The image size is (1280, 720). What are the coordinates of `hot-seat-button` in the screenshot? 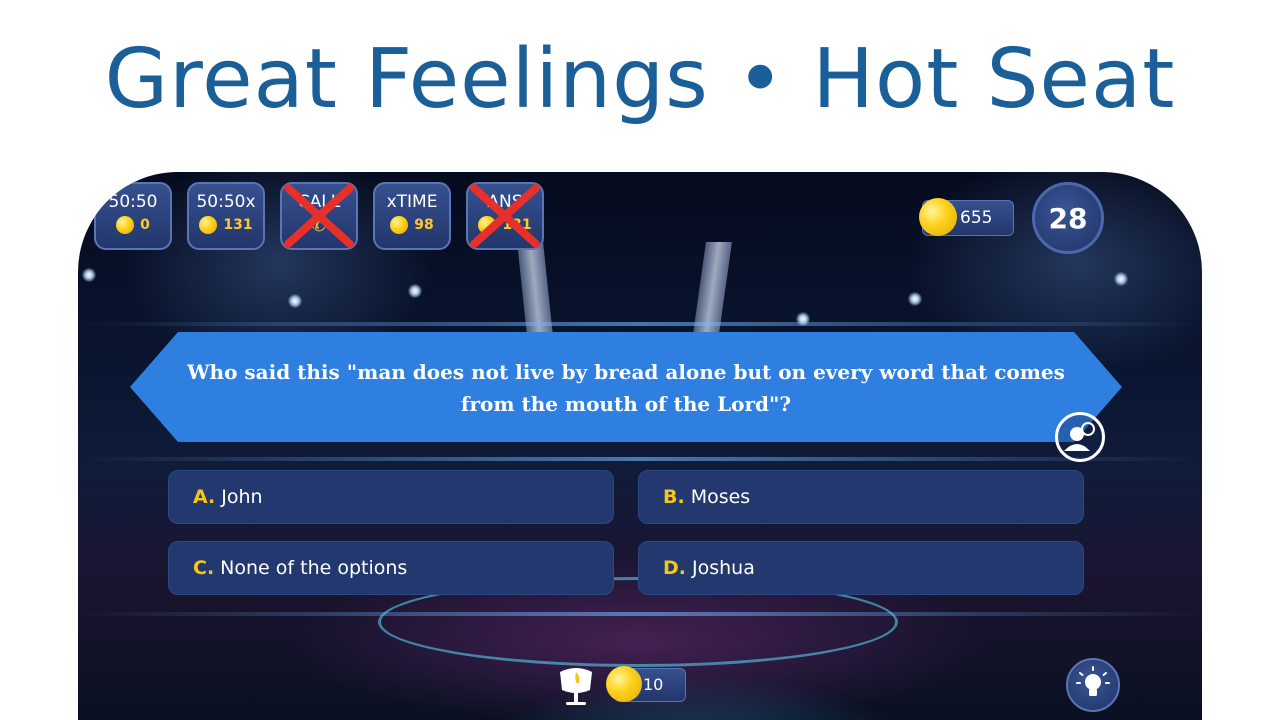 It's located at (576, 686).